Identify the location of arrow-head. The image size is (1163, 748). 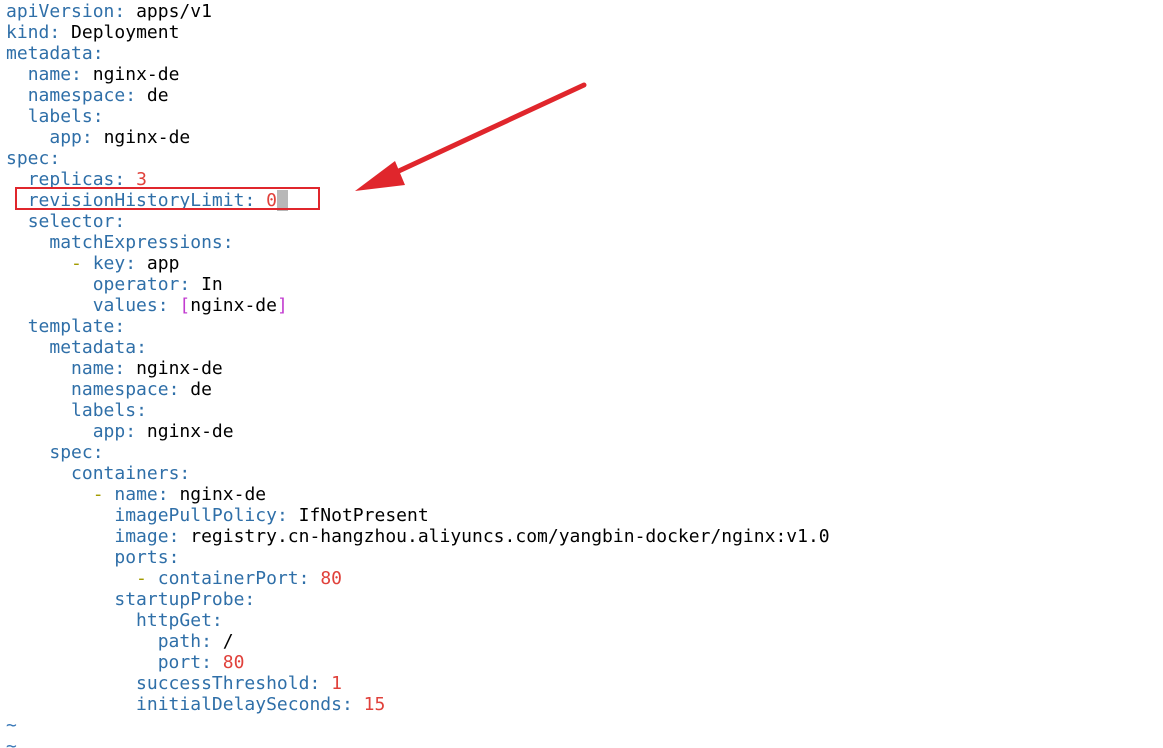
(380, 176).